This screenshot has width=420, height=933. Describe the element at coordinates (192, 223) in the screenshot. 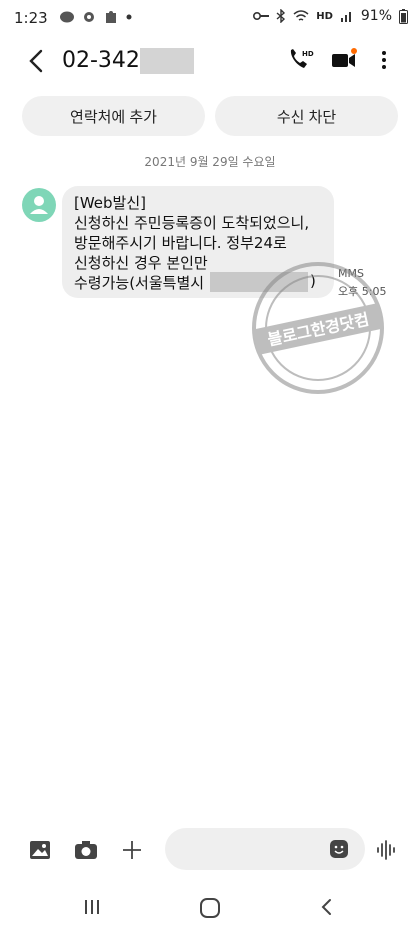

I see `message-line: 신청하신 주민등록증이 도착되었으니,` at that location.